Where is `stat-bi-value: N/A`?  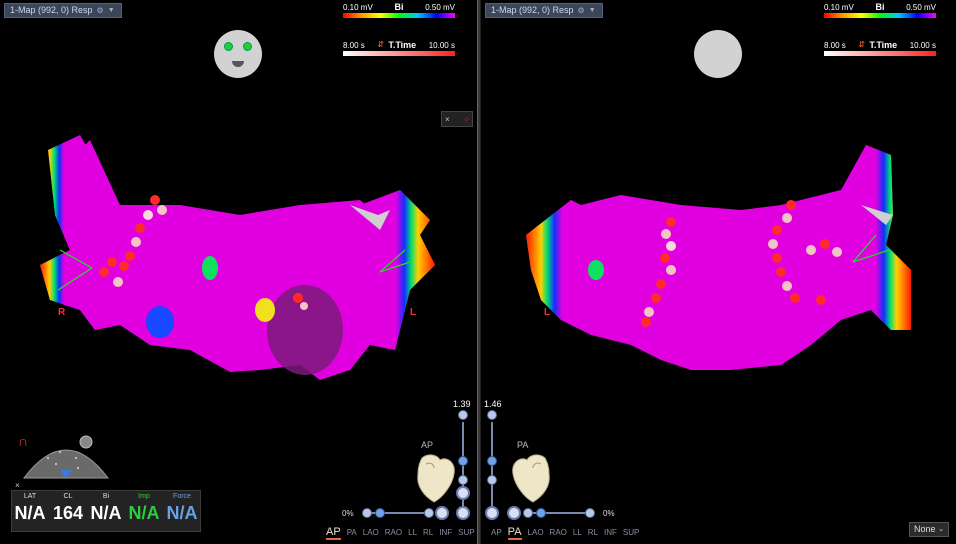 stat-bi-value: N/A is located at coordinates (106, 513).